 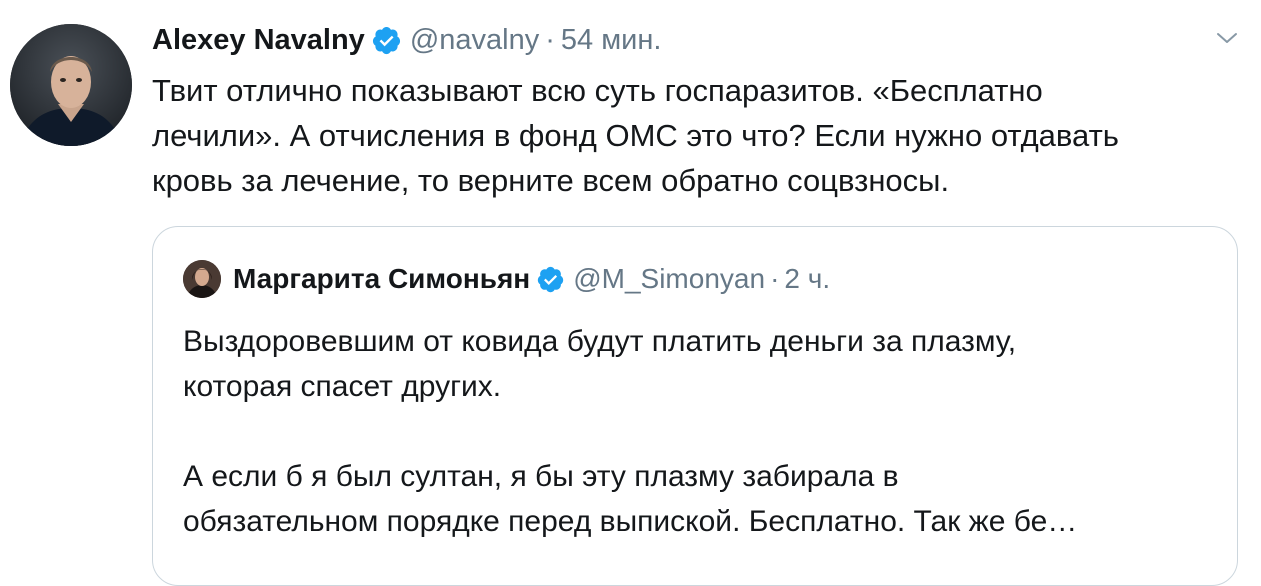 I want to click on handle: @navalny, so click(x=474, y=40).